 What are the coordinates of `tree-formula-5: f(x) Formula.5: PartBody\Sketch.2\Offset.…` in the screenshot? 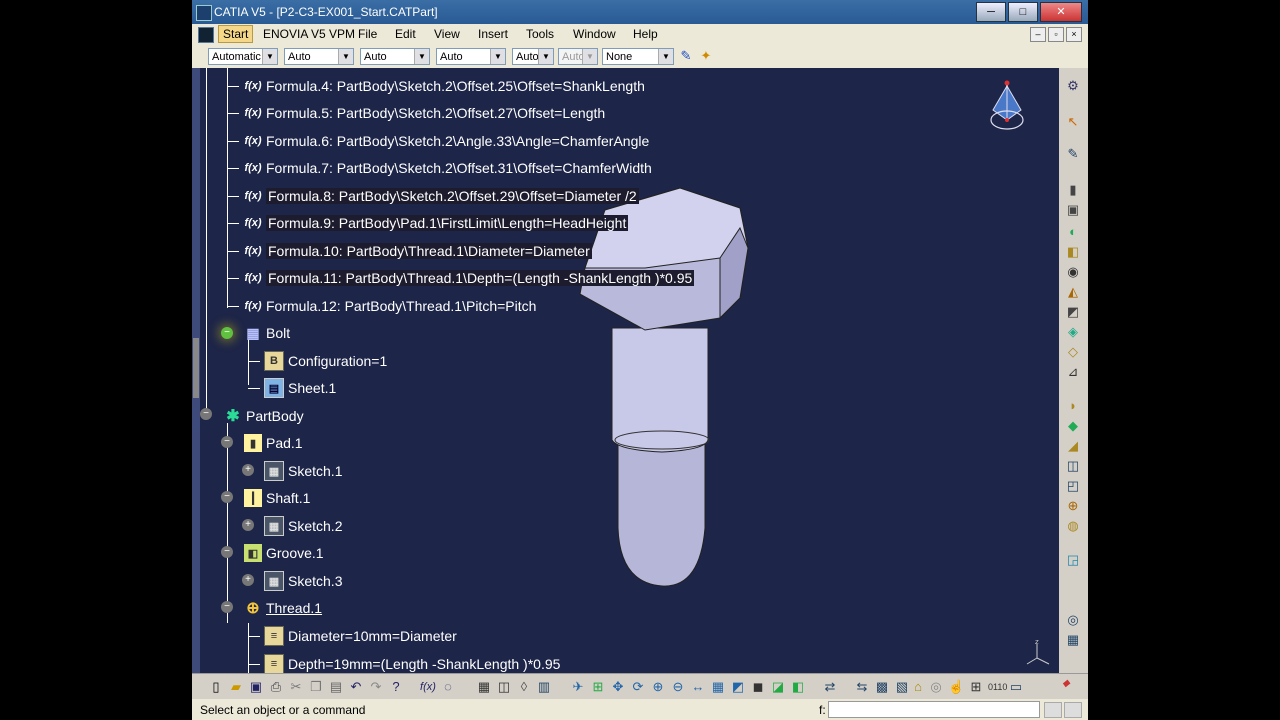 It's located at (424, 113).